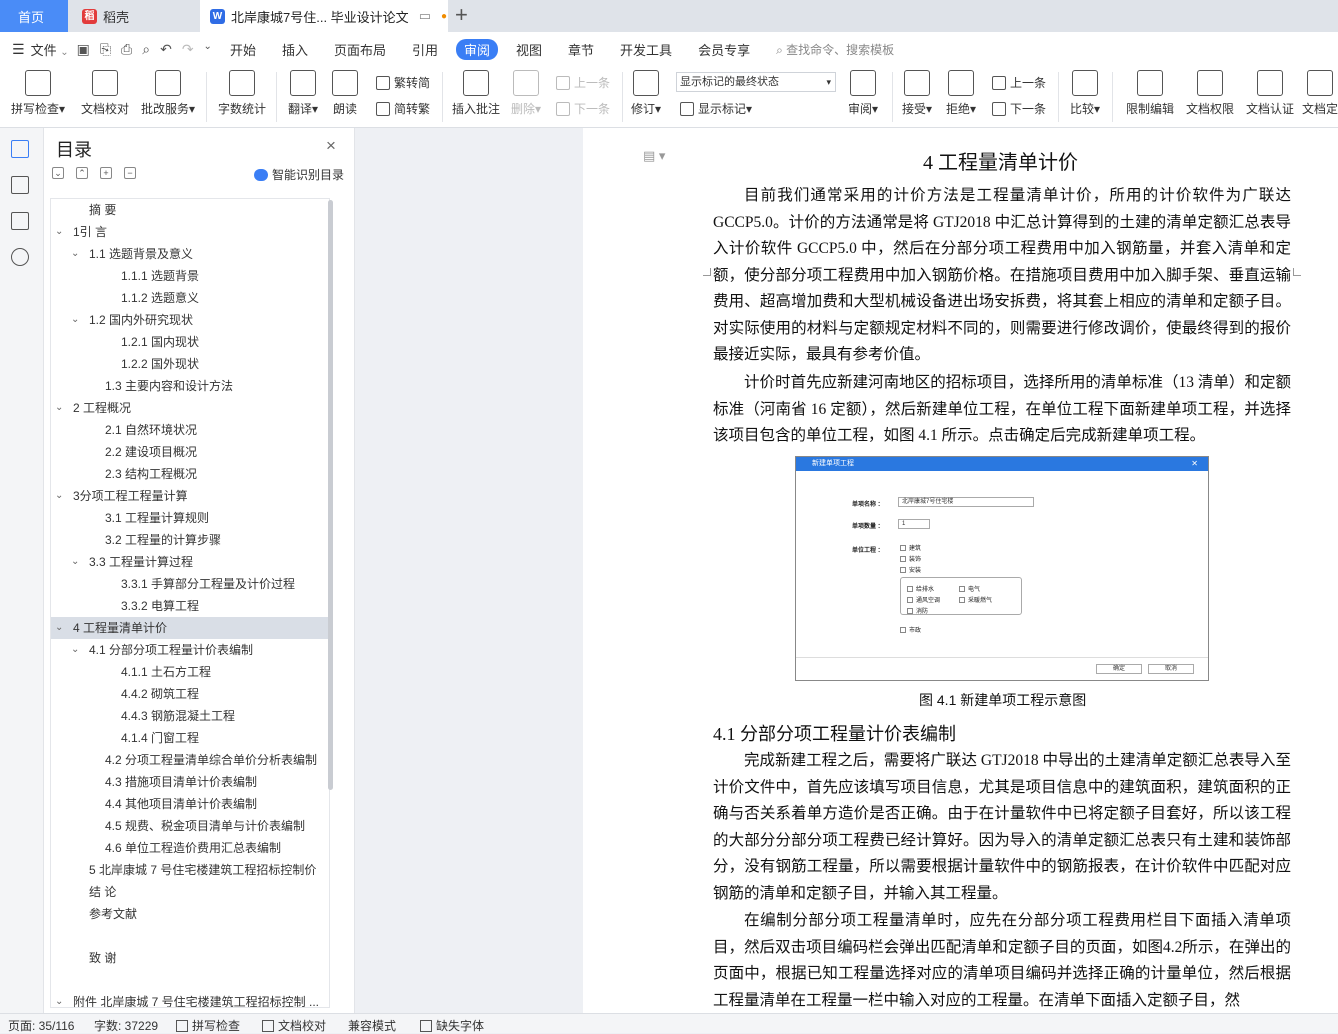 The width and height of the screenshot is (1338, 1034). Describe the element at coordinates (716, 108) in the screenshot. I see `show-markup-button: 显示标记 ▾` at that location.